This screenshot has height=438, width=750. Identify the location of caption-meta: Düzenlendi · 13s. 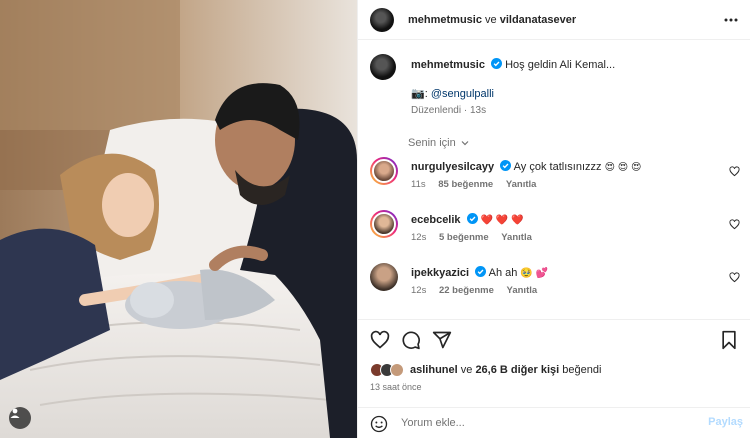
(571, 110).